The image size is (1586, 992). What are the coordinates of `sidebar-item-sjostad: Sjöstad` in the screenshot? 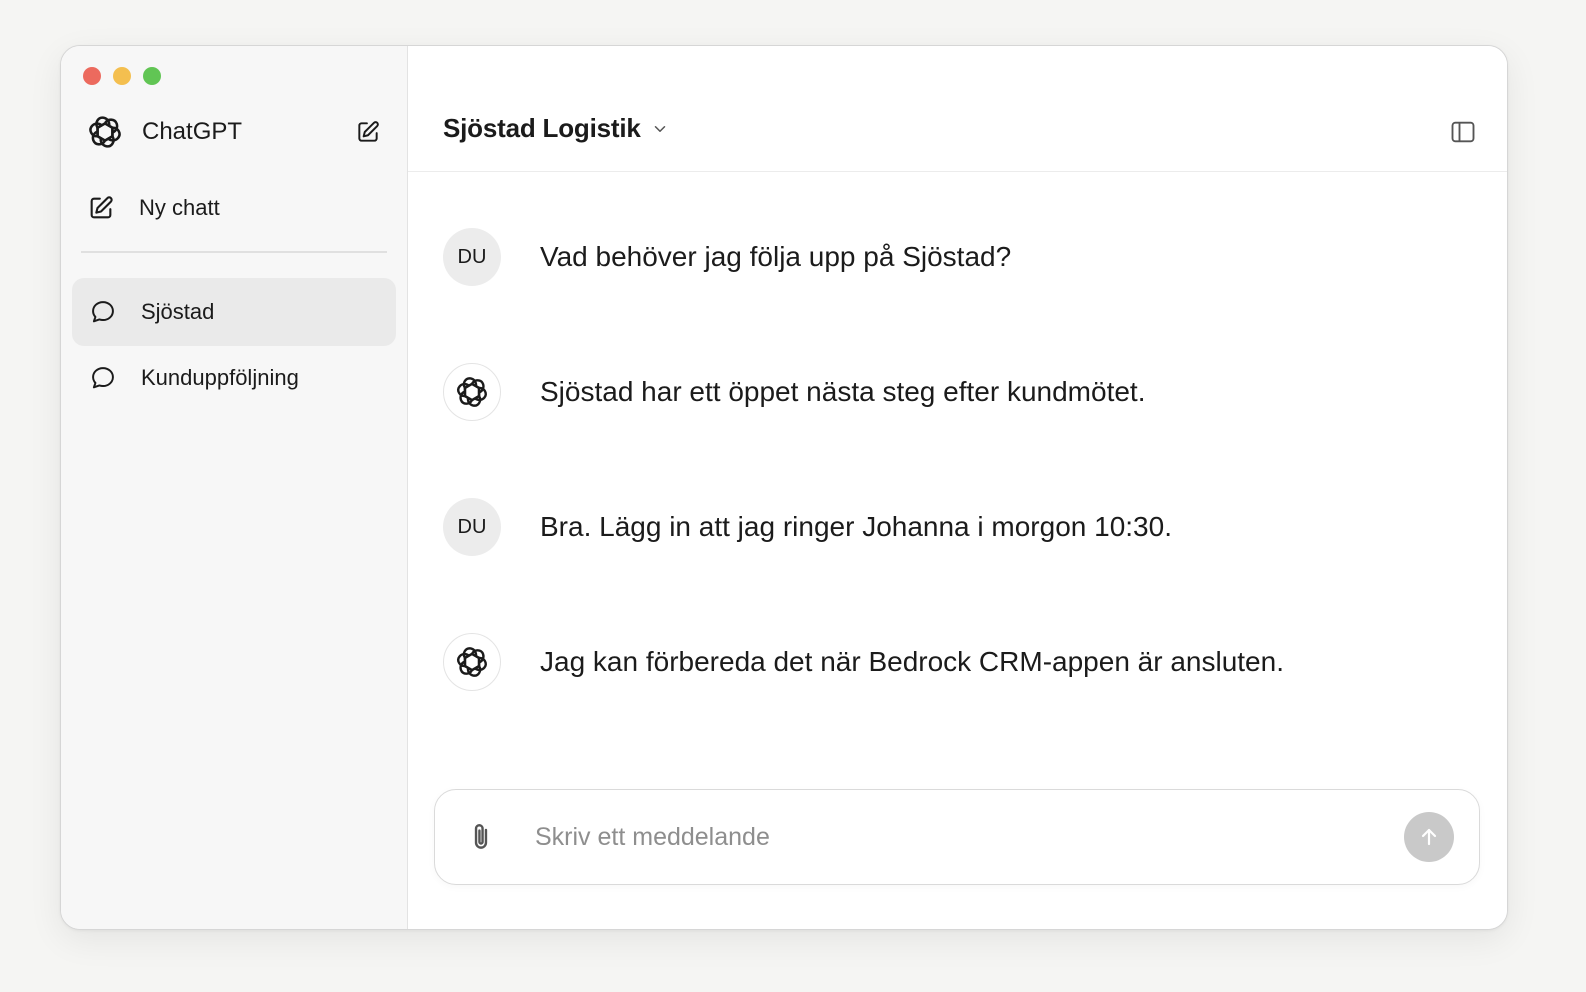 It's located at (234, 312).